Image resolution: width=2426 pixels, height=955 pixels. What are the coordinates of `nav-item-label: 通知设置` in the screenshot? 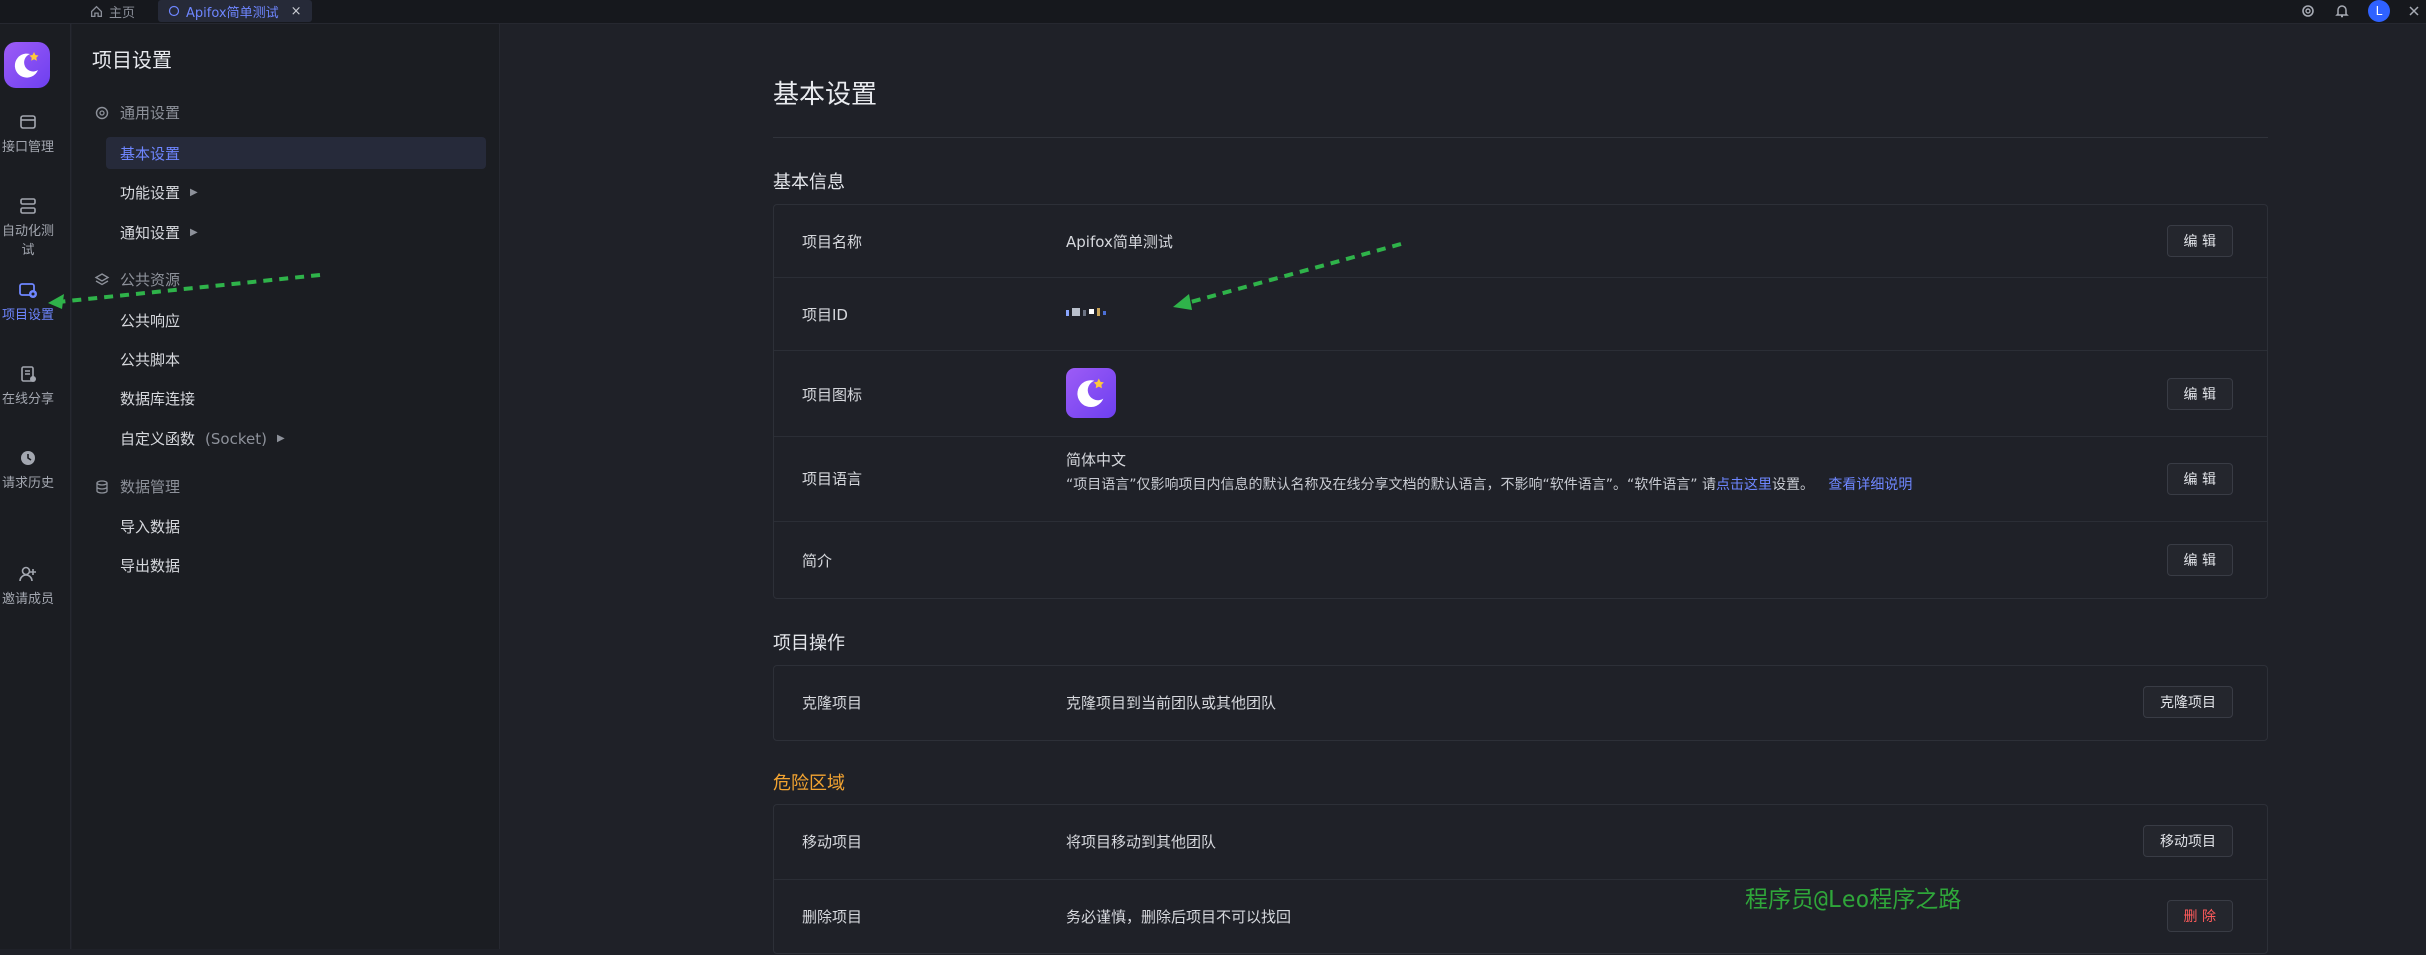 It's located at (150, 233).